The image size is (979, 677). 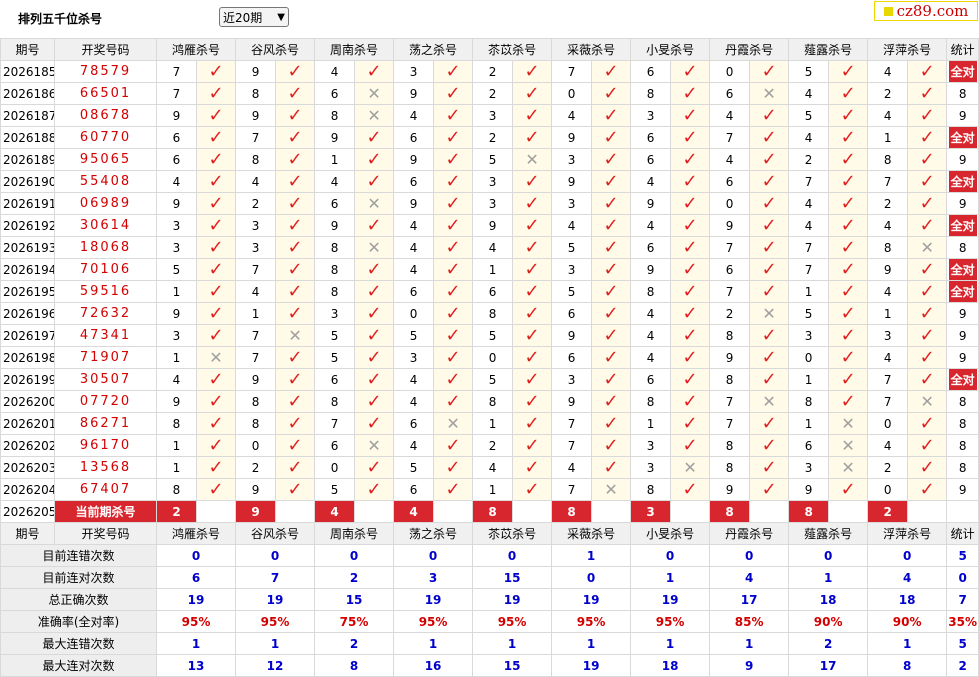 What do you see at coordinates (275, 621) in the screenshot?
I see `summary-value: 95%` at bounding box center [275, 621].